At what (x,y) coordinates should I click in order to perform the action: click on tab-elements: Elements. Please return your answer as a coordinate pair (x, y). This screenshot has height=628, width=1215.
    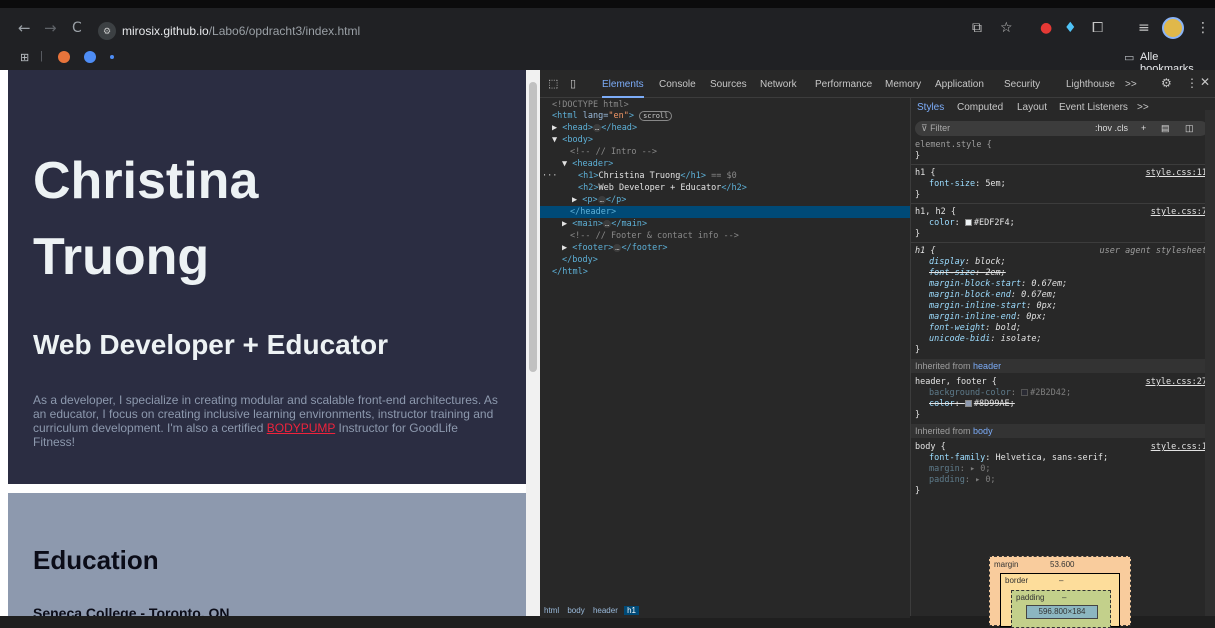
    Looking at the image, I should click on (623, 88).